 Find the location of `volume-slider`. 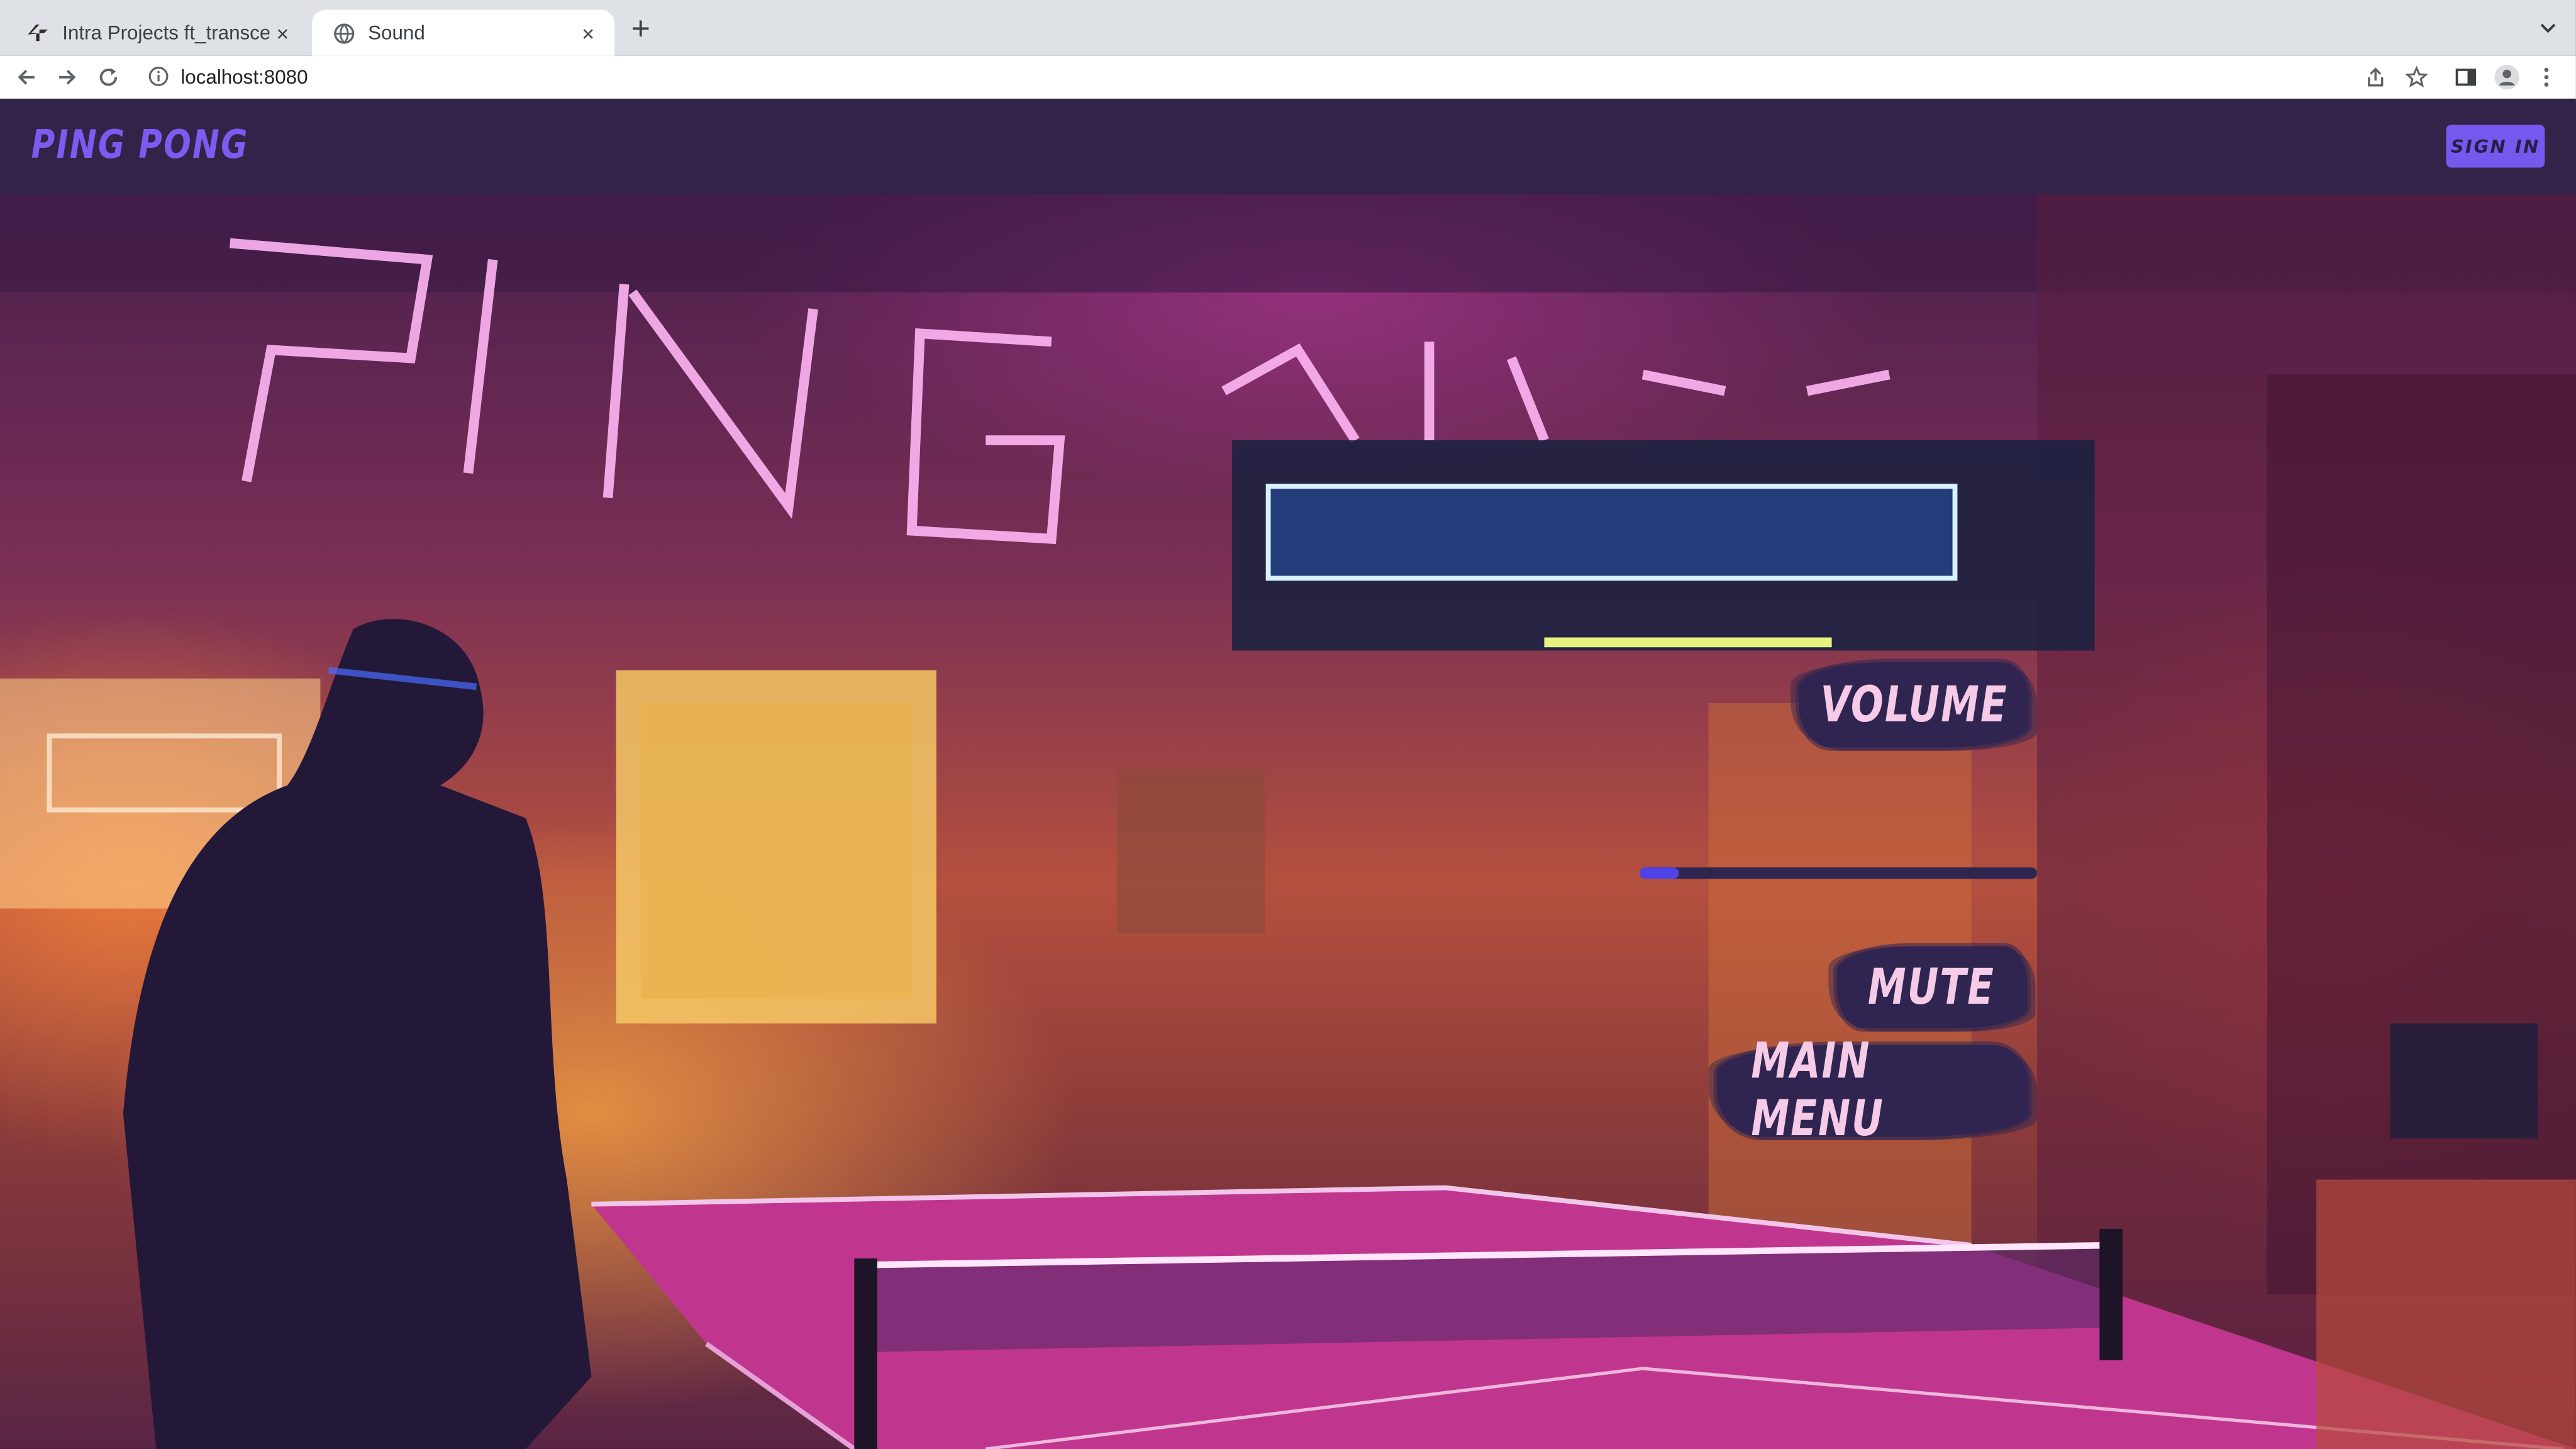

volume-slider is located at coordinates (1838, 873).